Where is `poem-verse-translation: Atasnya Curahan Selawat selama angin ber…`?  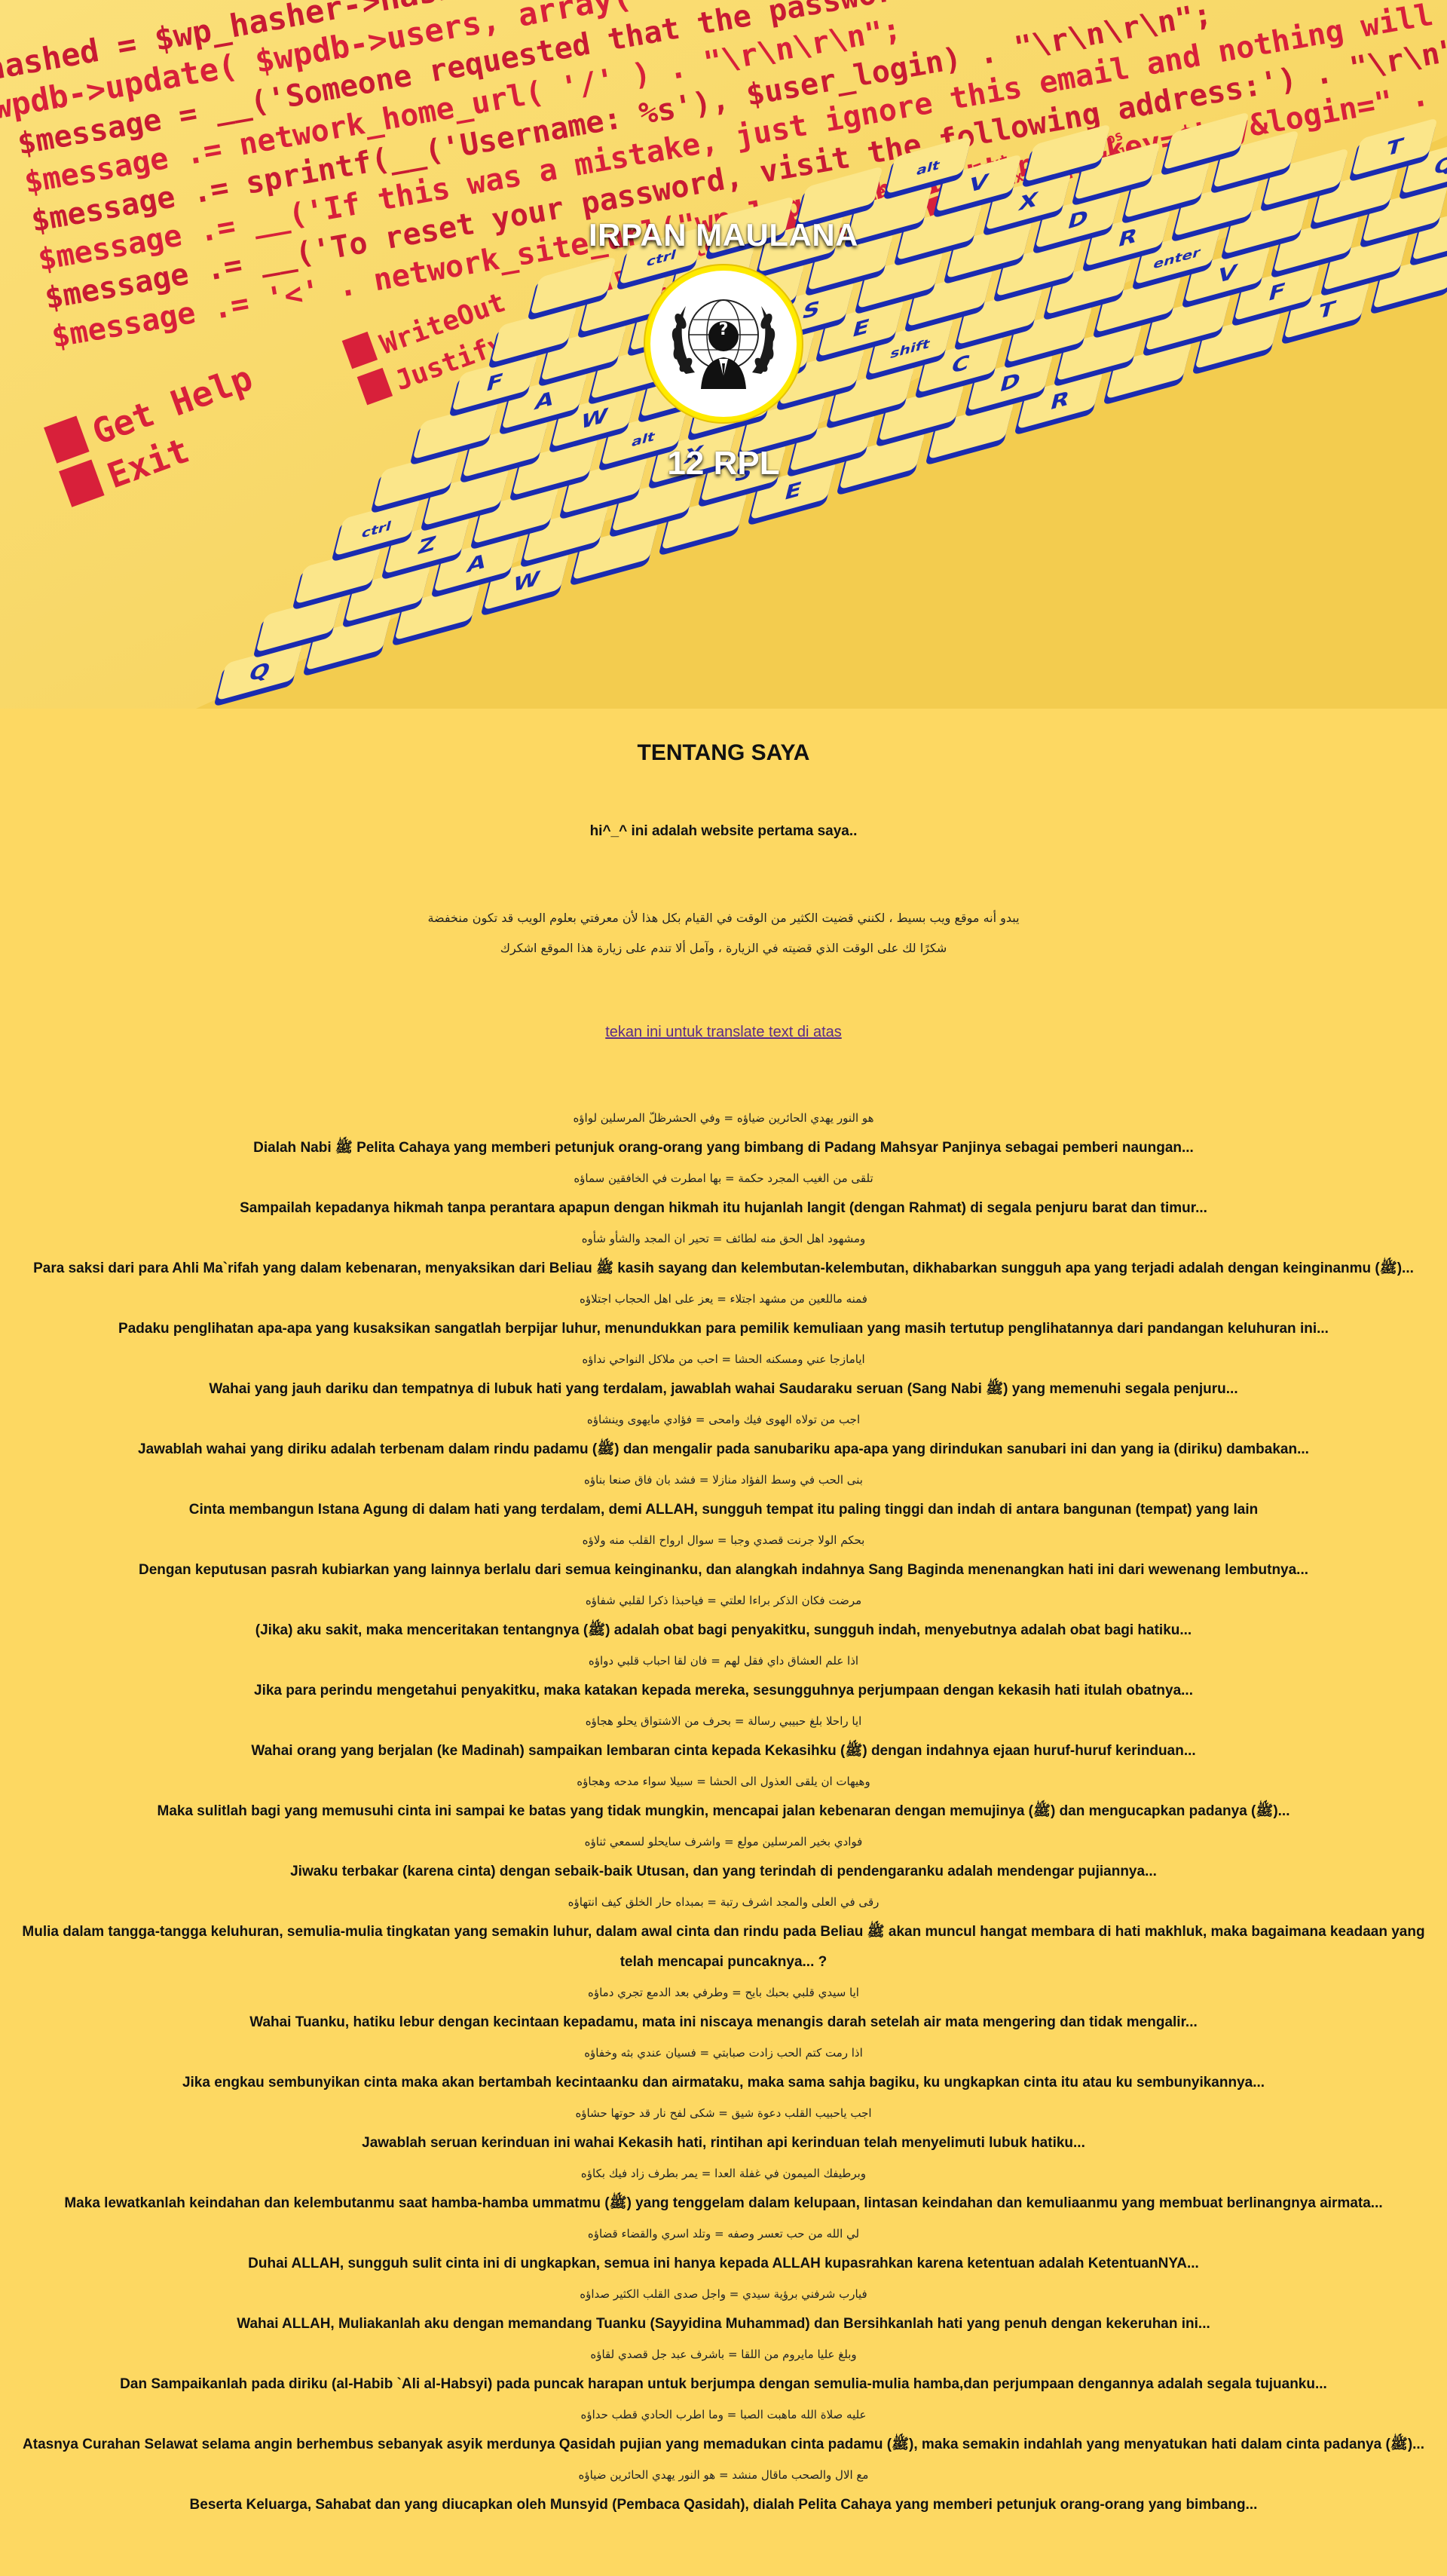
poem-verse-translation: Atasnya Curahan Selawat selama angin ber… is located at coordinates (723, 2444).